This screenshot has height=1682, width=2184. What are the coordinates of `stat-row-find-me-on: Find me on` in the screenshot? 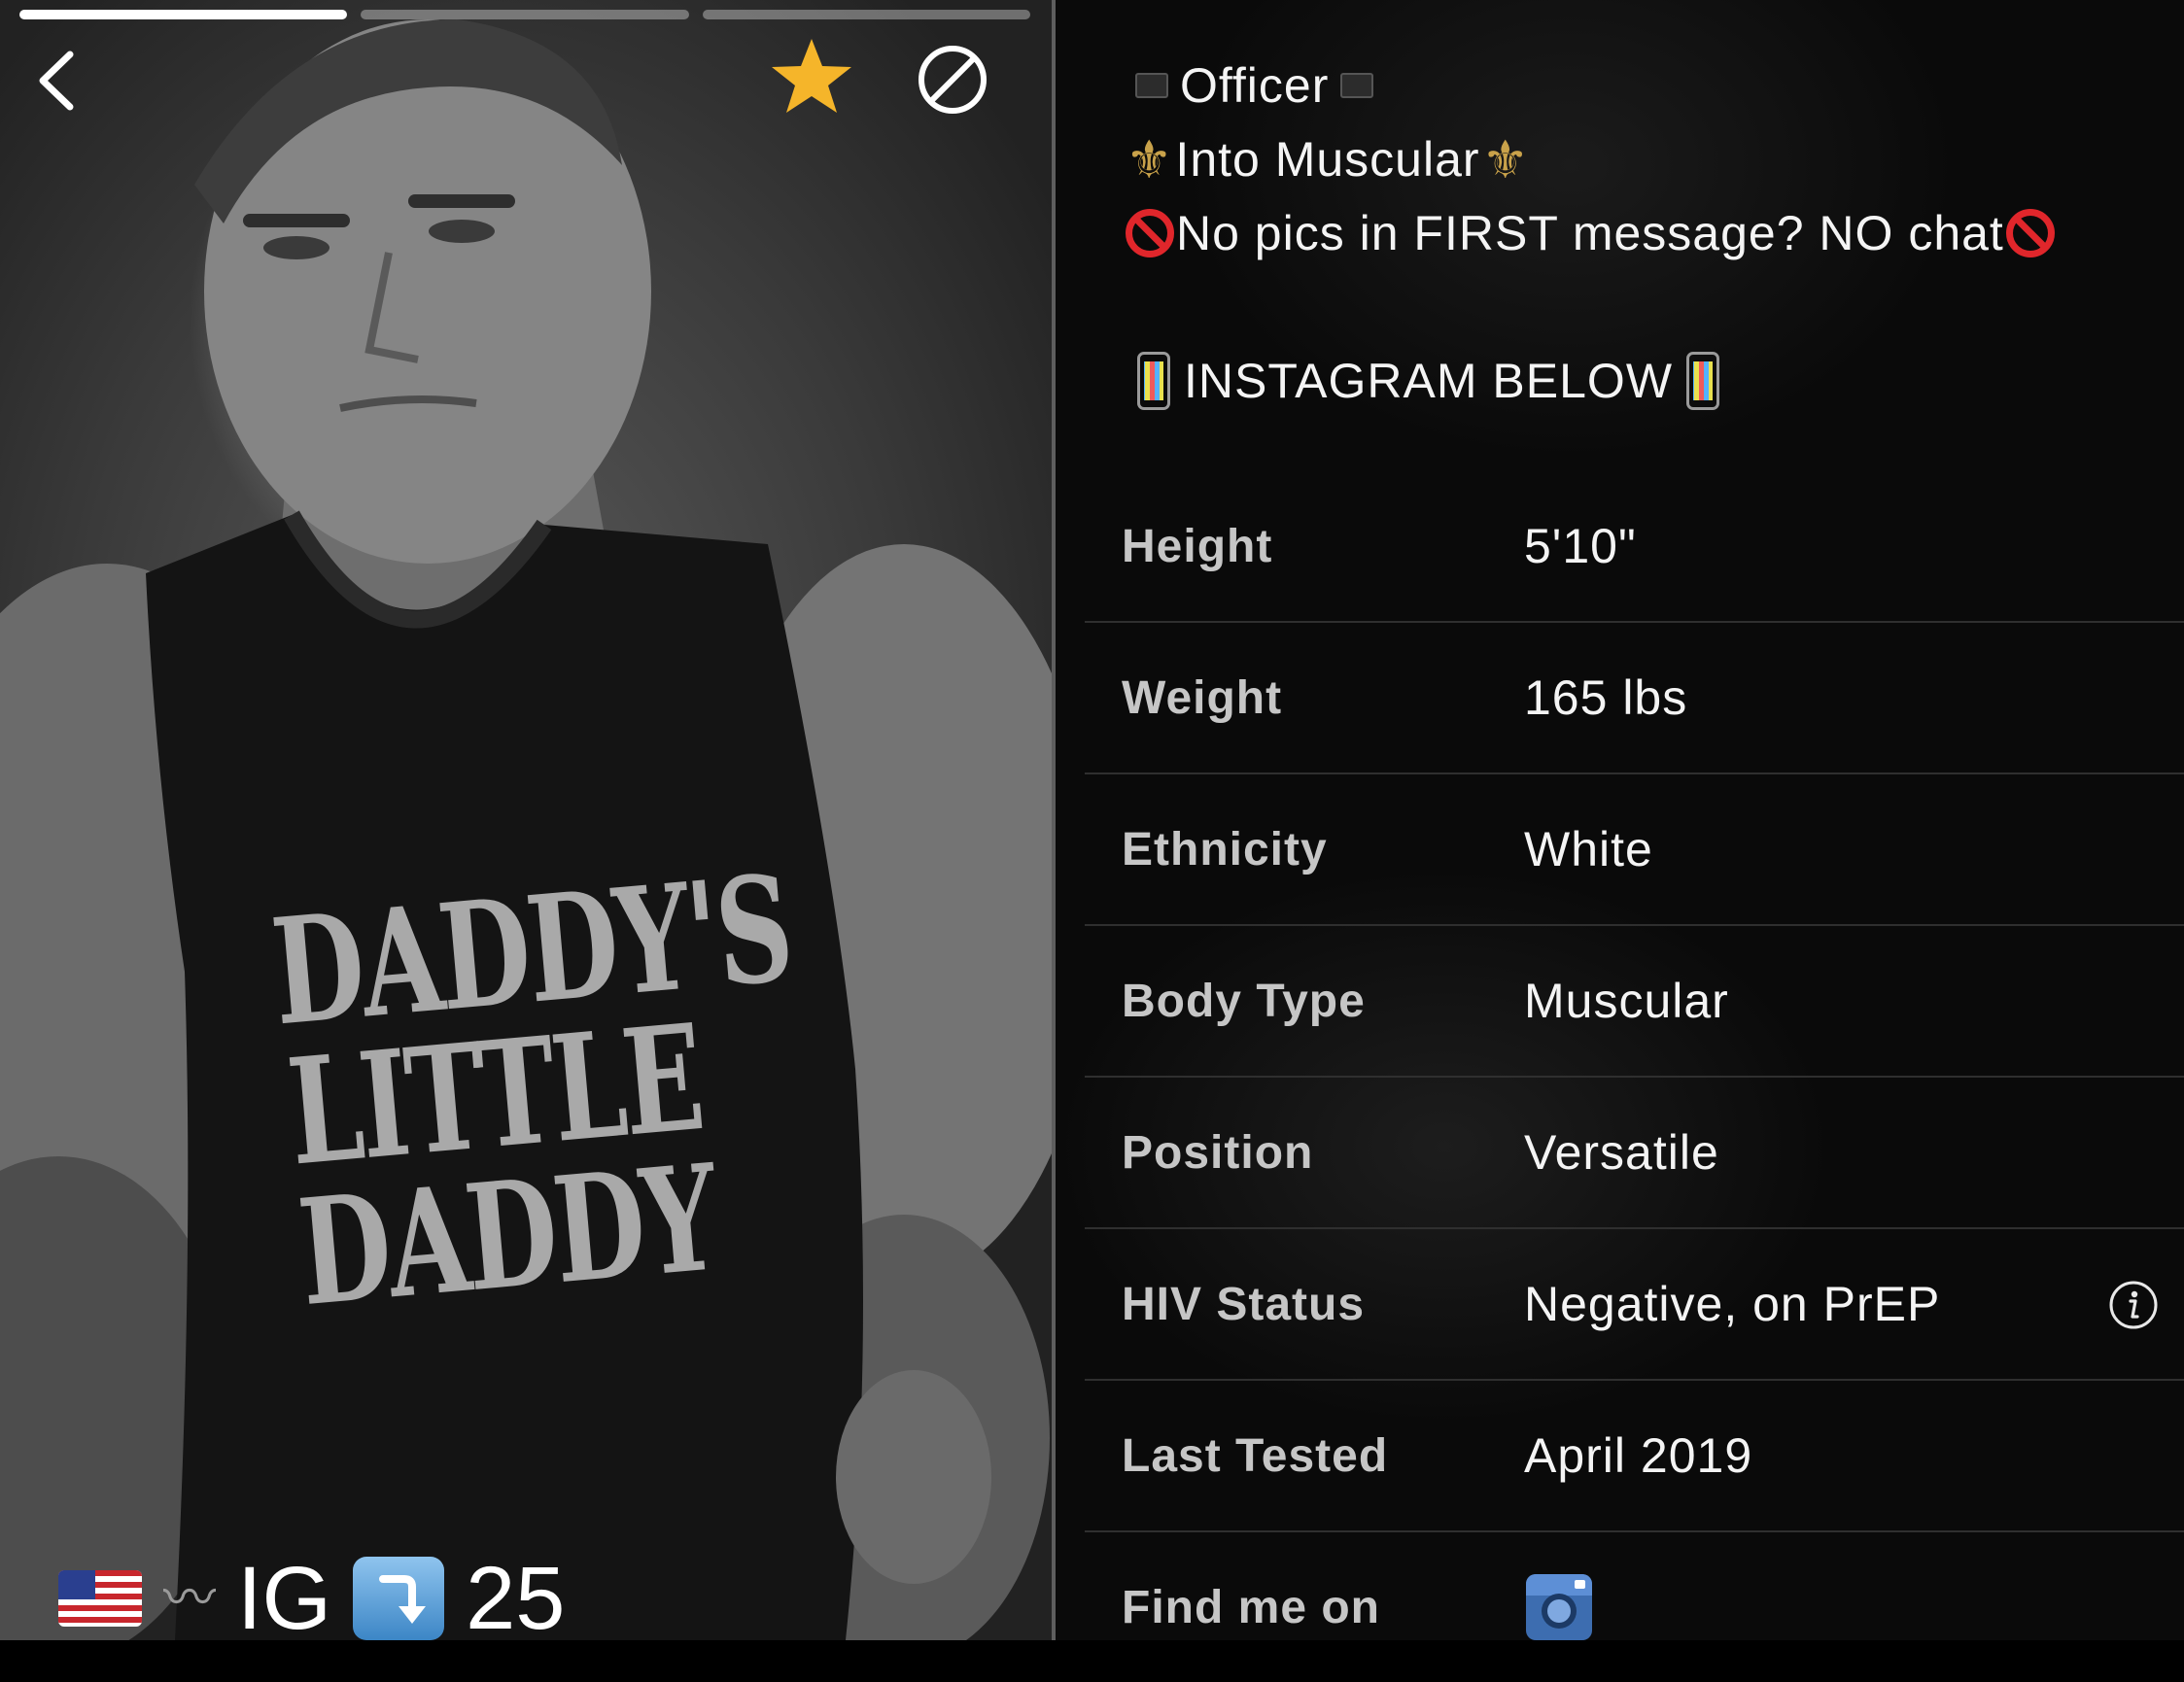 It's located at (1634, 1607).